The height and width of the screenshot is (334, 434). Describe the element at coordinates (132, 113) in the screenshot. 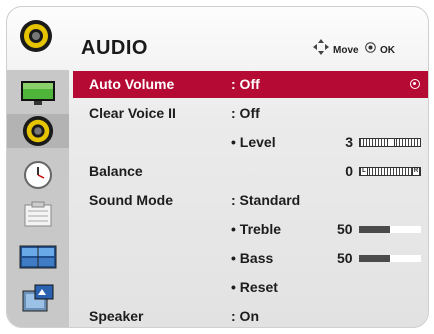

I see `clear-voice-label: Clear Voice II` at that location.